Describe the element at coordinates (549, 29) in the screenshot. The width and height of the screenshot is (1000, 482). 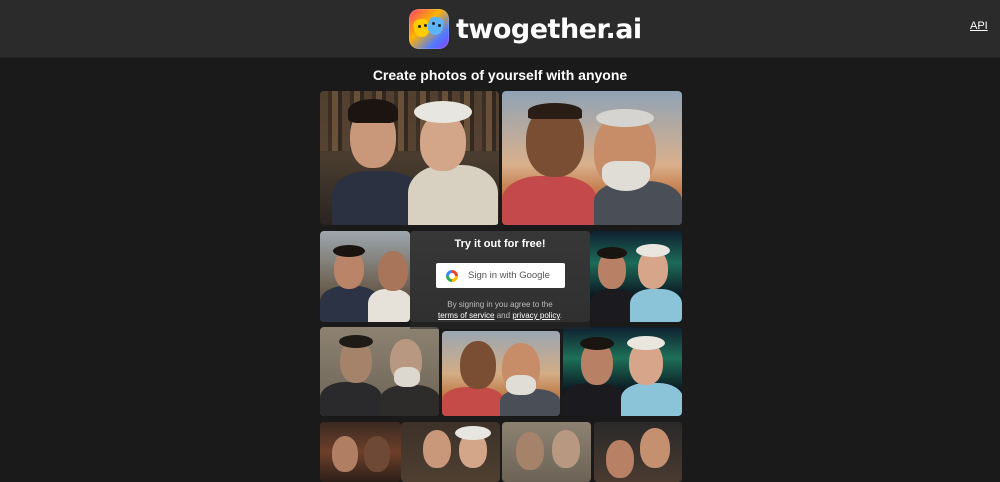
I see `brand-name: twogether.ai` at that location.